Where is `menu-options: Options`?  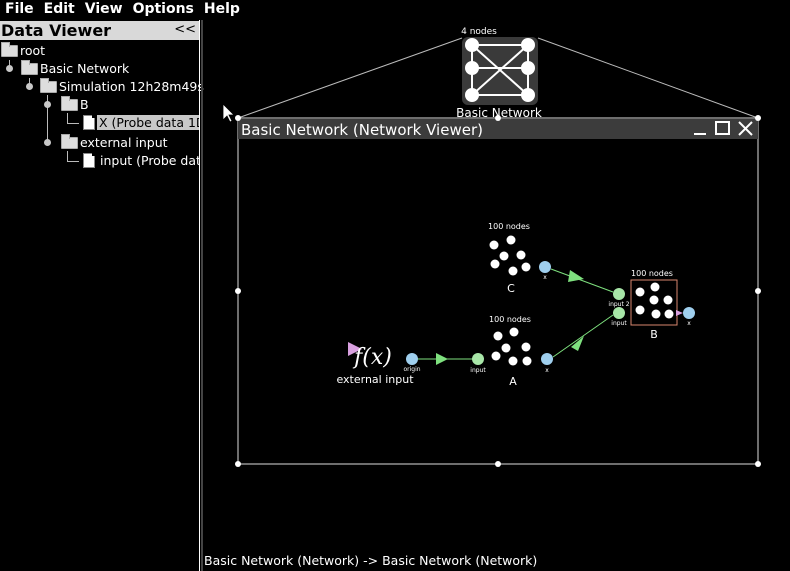
menu-options: Options is located at coordinates (163, 10).